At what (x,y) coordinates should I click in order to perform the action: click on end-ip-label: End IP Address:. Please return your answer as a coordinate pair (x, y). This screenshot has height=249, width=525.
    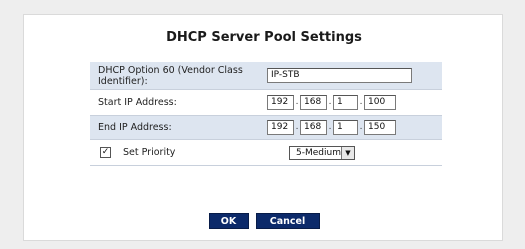
    Looking at the image, I should click on (135, 127).